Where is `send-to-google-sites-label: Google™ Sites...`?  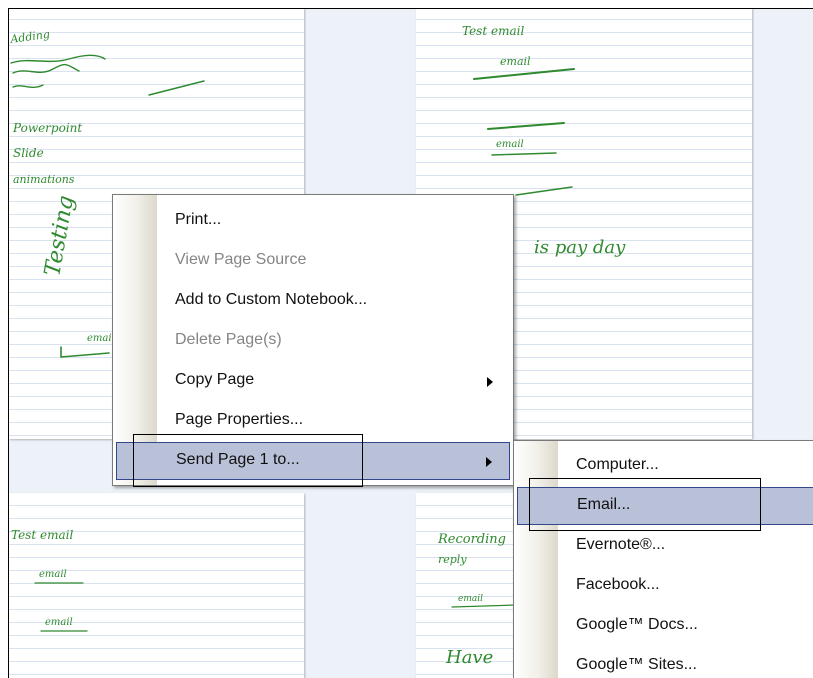 send-to-google-sites-label: Google™ Sites... is located at coordinates (636, 664).